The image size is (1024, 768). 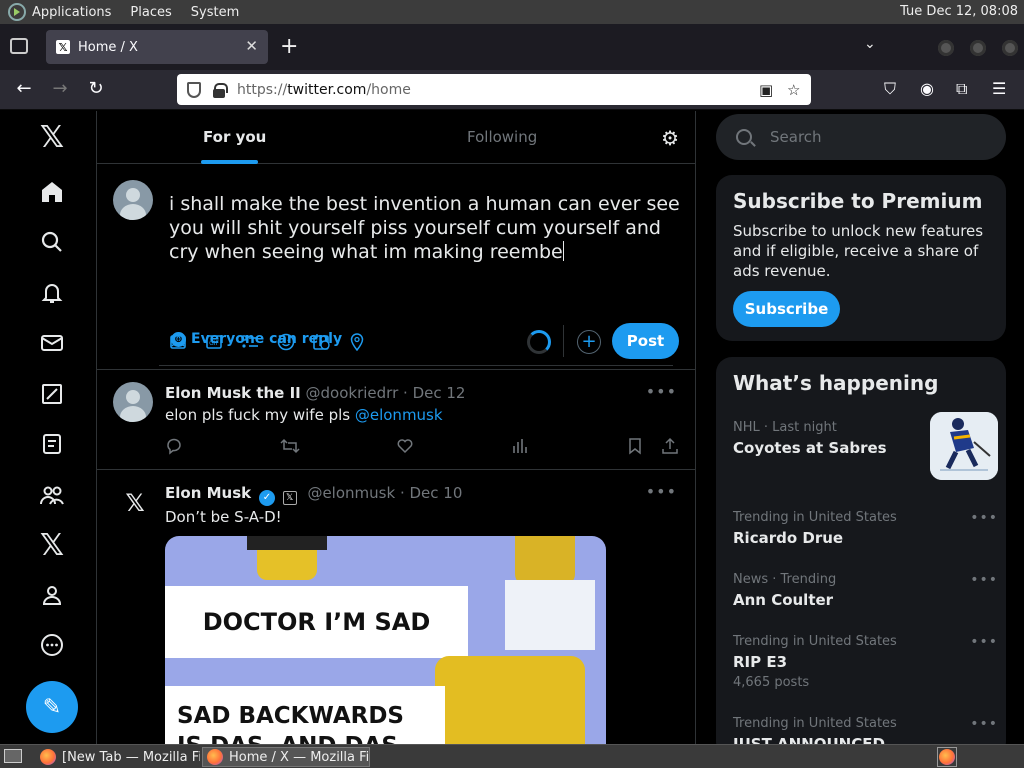 What do you see at coordinates (262, 89) in the screenshot?
I see `url-protocol: https://` at bounding box center [262, 89].